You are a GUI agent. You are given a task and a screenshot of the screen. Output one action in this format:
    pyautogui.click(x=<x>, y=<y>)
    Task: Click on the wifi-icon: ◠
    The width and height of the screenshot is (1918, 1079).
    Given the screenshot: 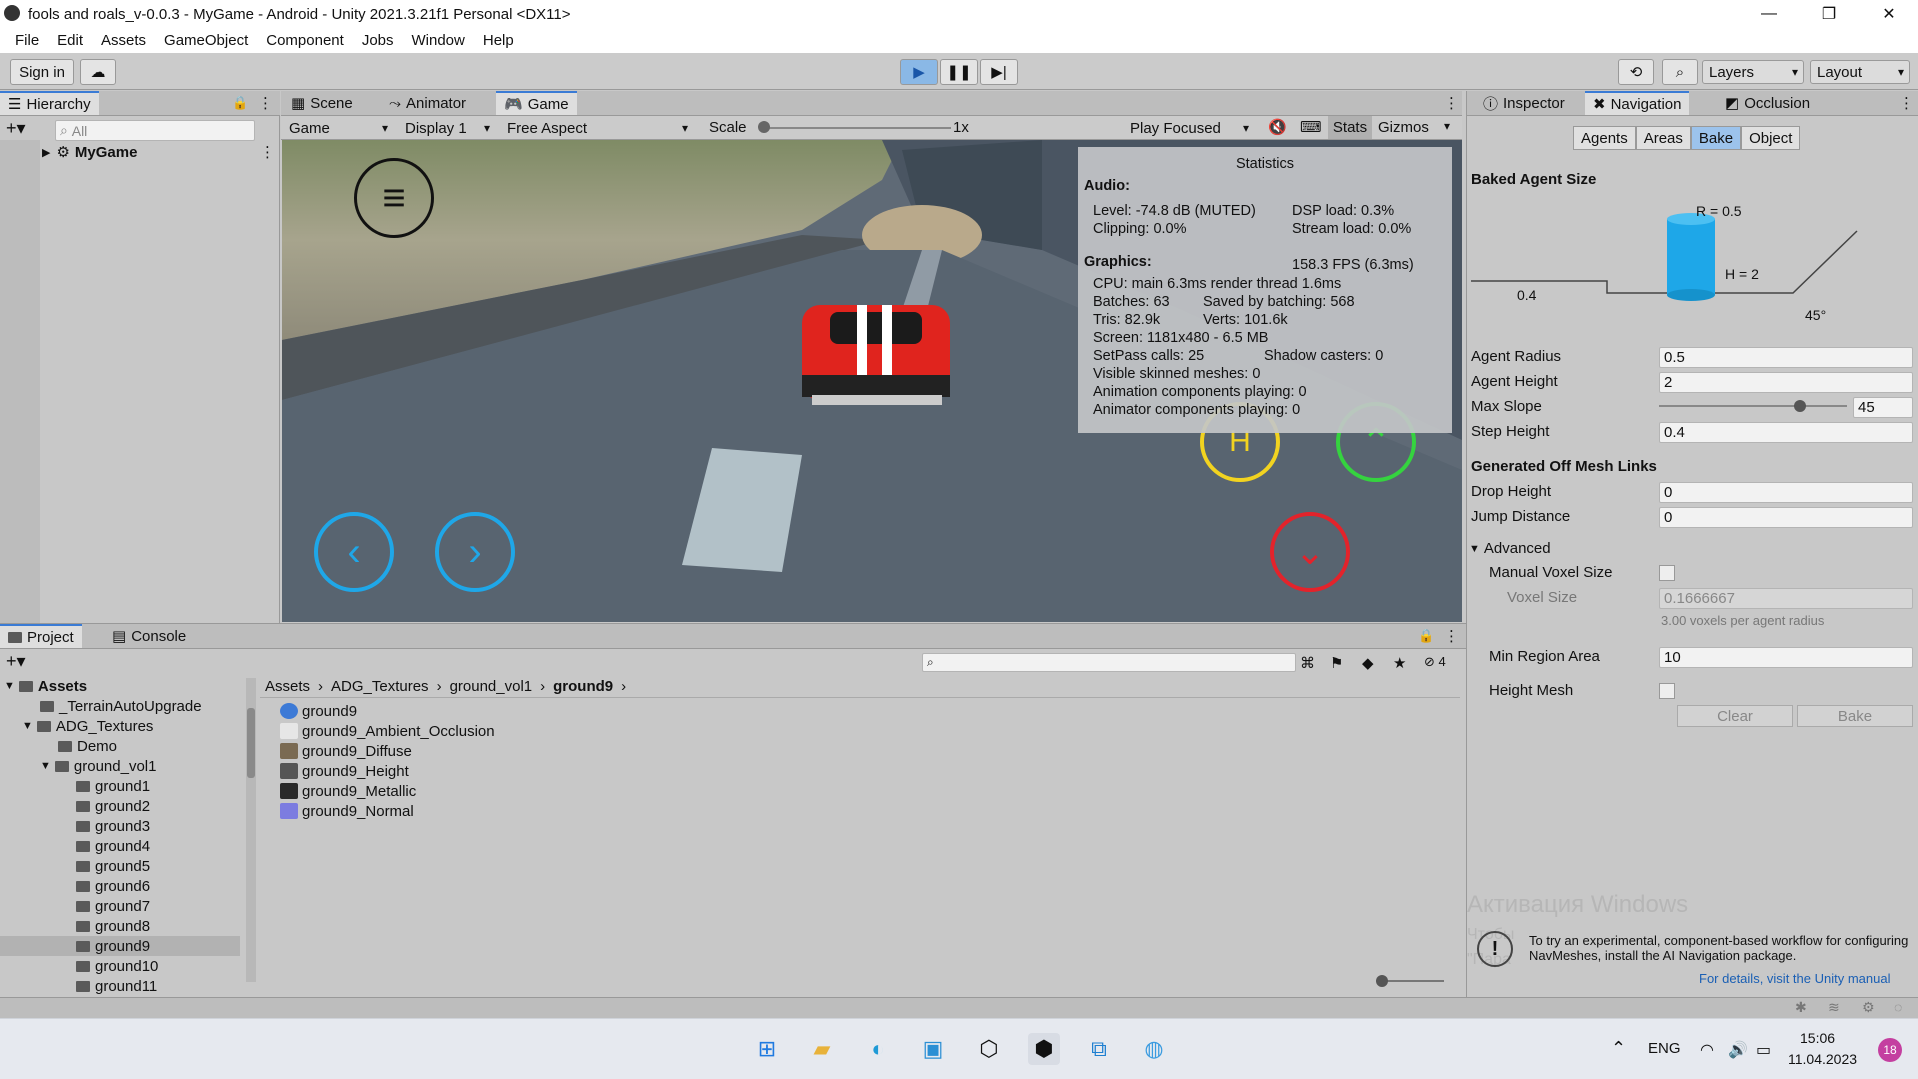 What is the action you would take?
    pyautogui.click(x=1707, y=1050)
    